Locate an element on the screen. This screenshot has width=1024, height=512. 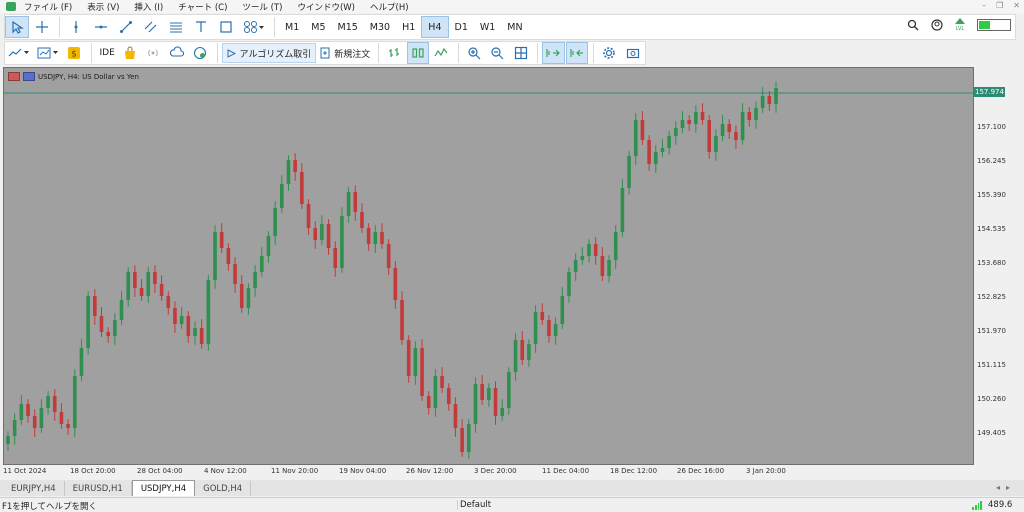
ide-button: IDE is located at coordinates (107, 53).